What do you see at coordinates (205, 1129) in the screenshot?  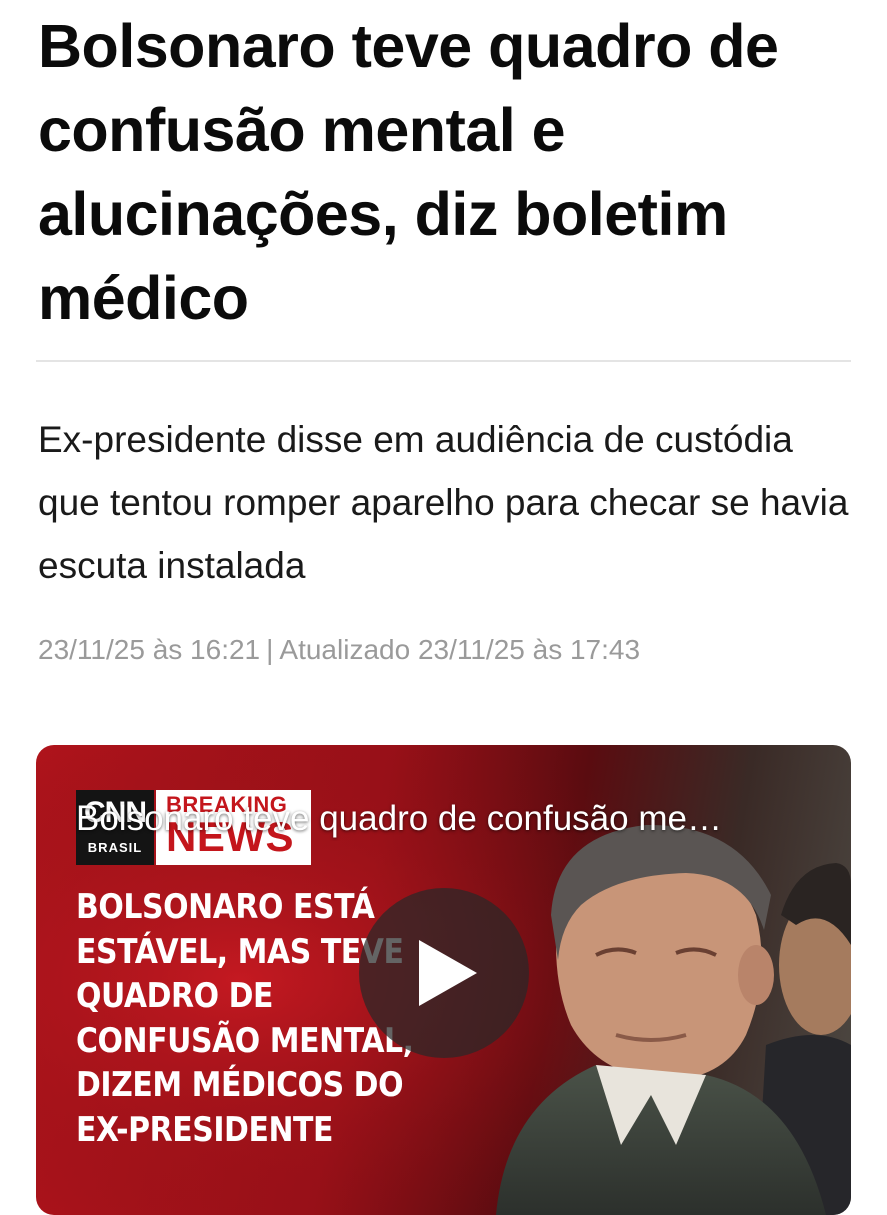 I see `chyron-line: EX-PRESIDENTE` at bounding box center [205, 1129].